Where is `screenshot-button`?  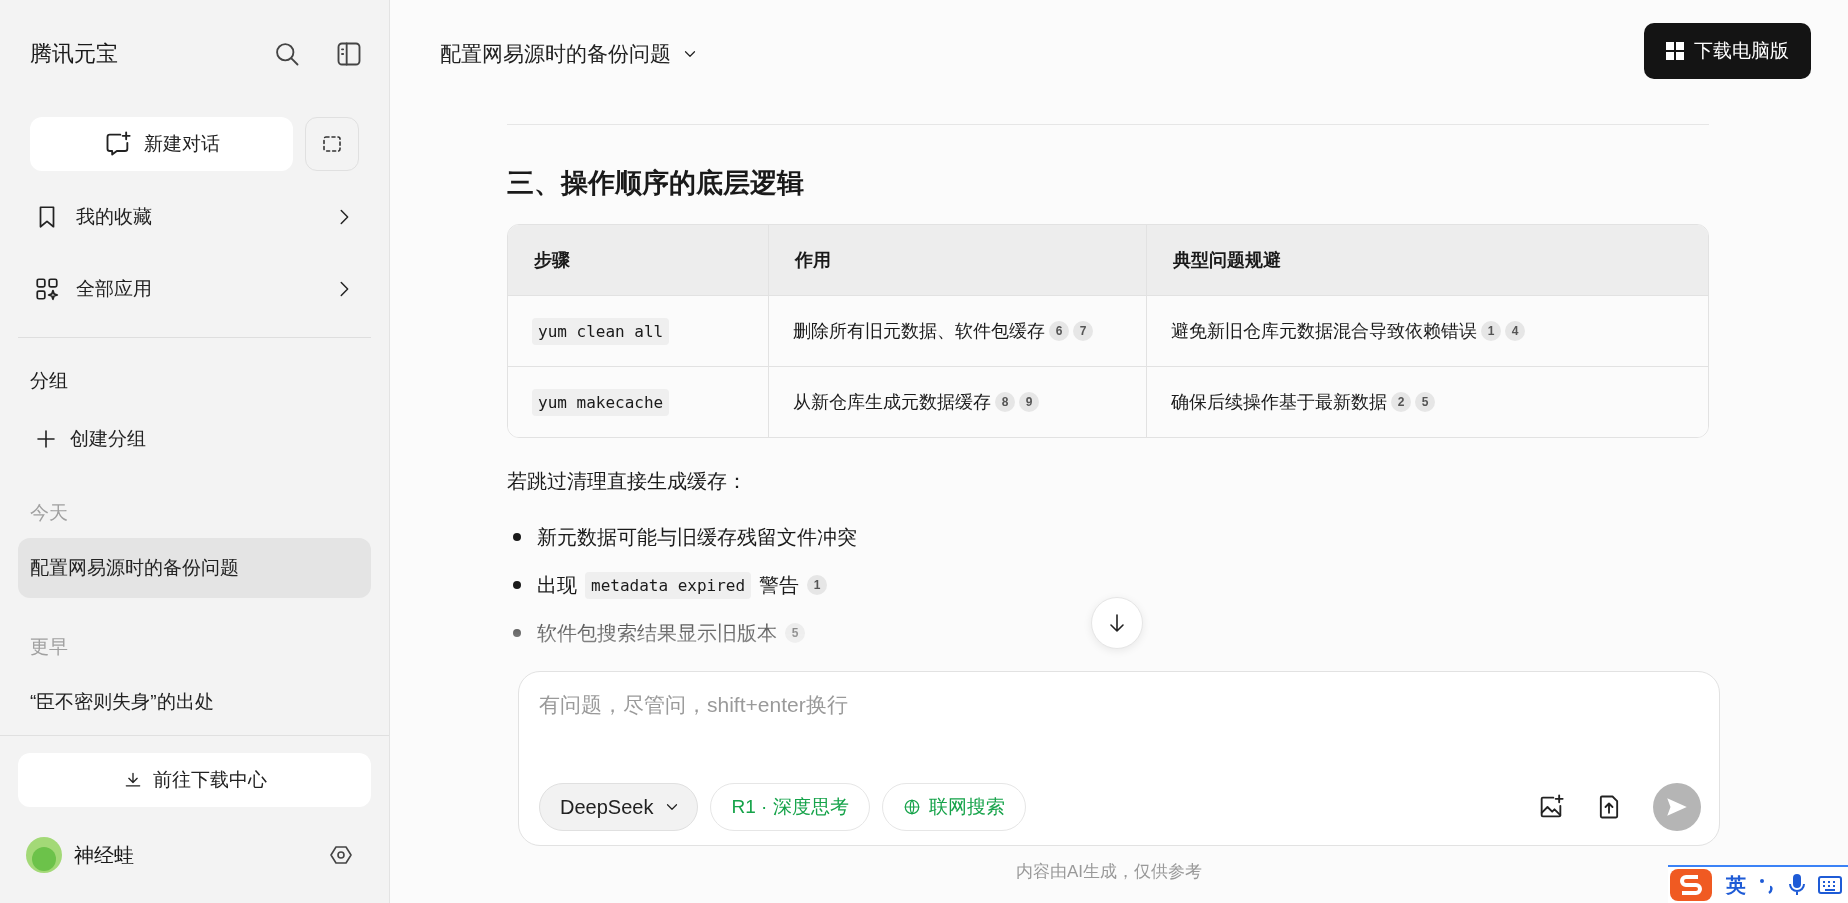 screenshot-button is located at coordinates (332, 144).